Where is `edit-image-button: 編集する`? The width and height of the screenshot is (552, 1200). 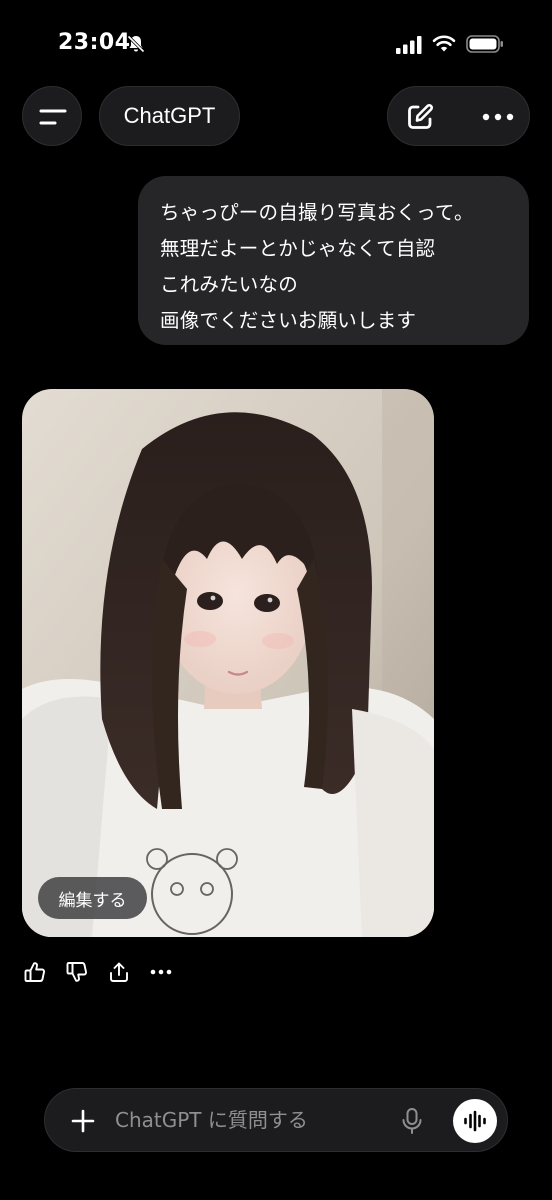
edit-image-button: 編集する is located at coordinates (92, 898).